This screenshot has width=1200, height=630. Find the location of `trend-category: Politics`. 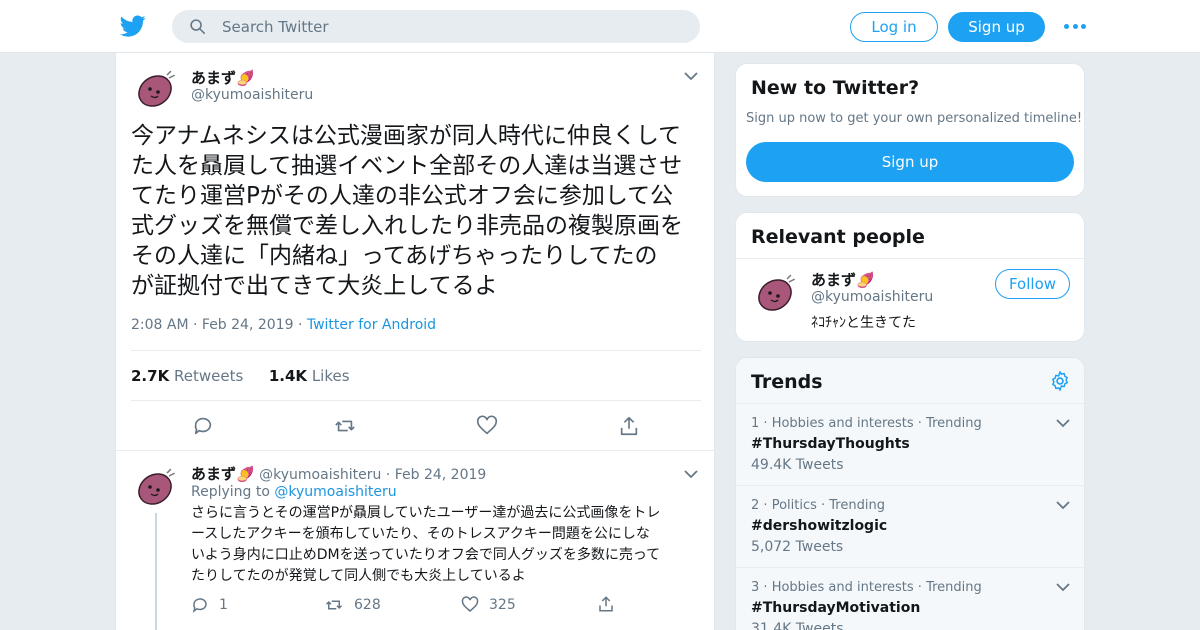

trend-category: Politics is located at coordinates (794, 505).